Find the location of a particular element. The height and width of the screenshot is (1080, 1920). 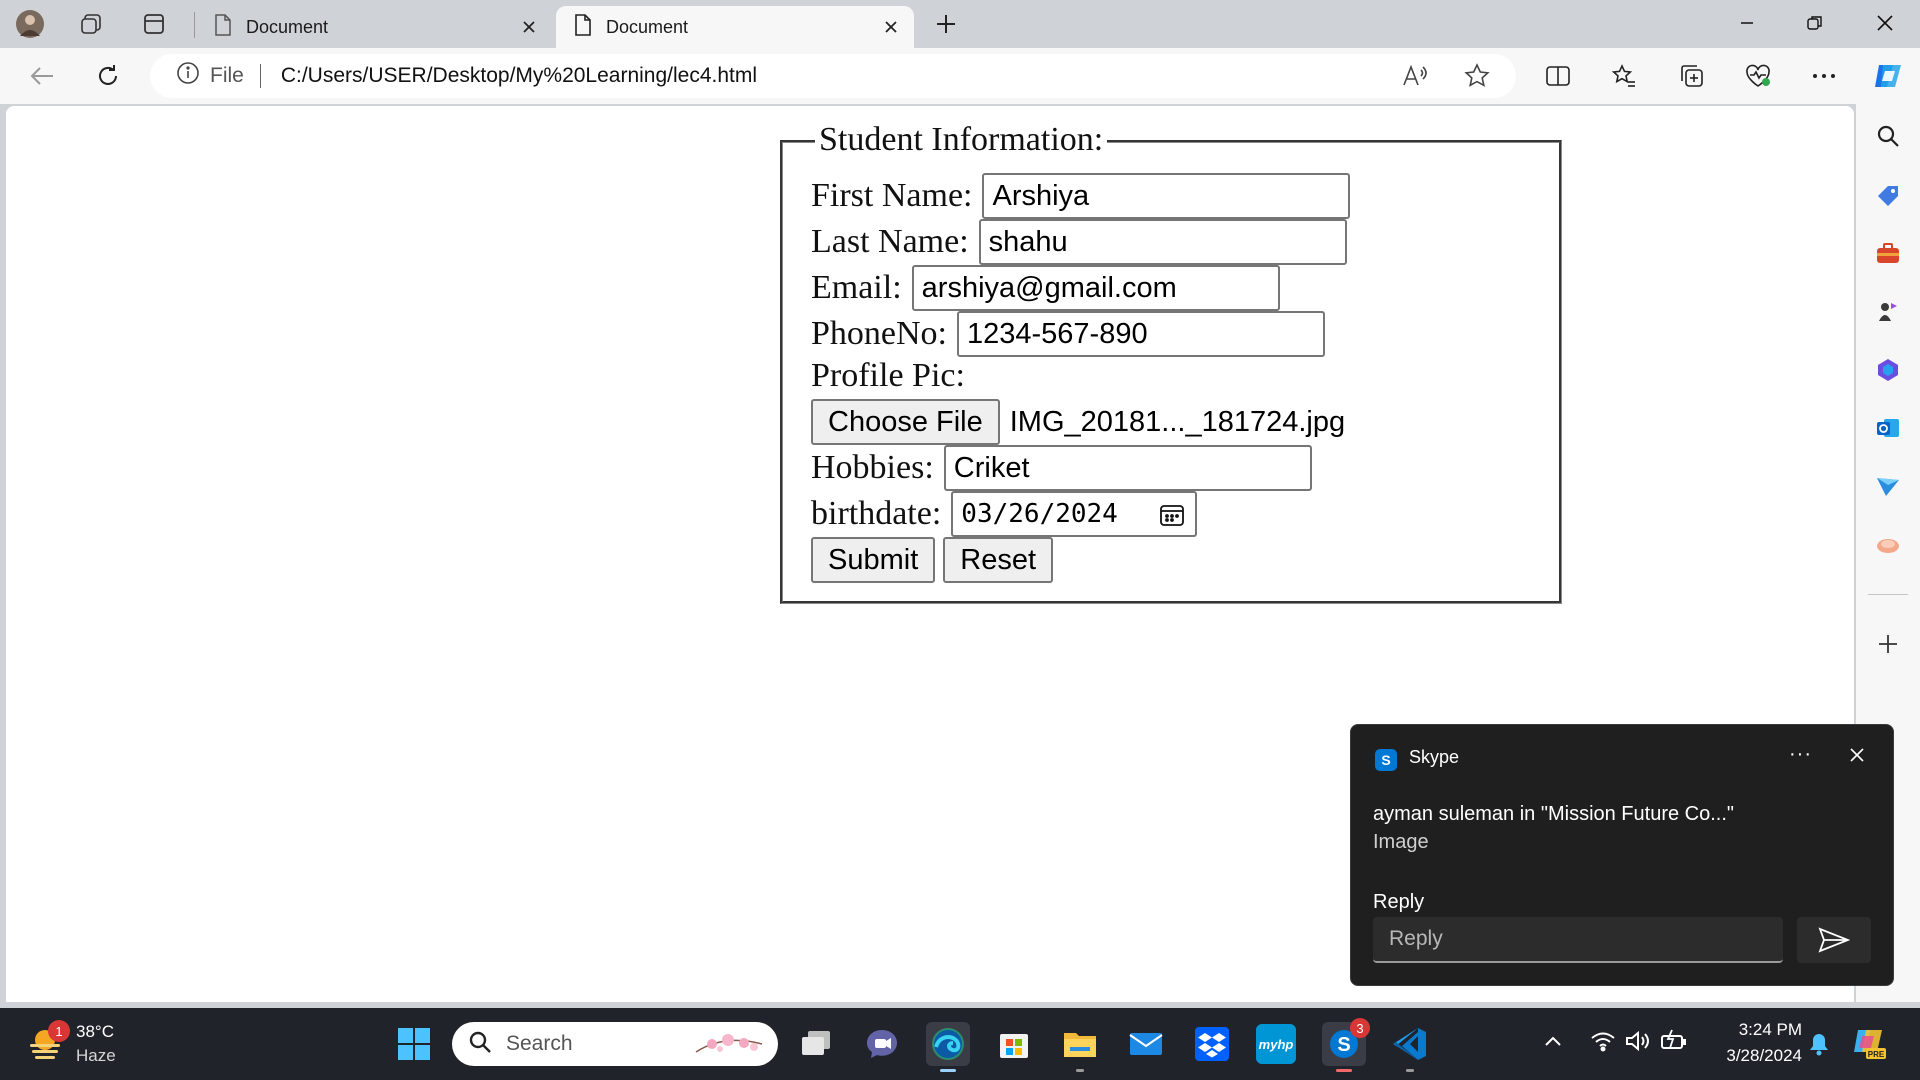

workspaces-icon is located at coordinates (92, 24).